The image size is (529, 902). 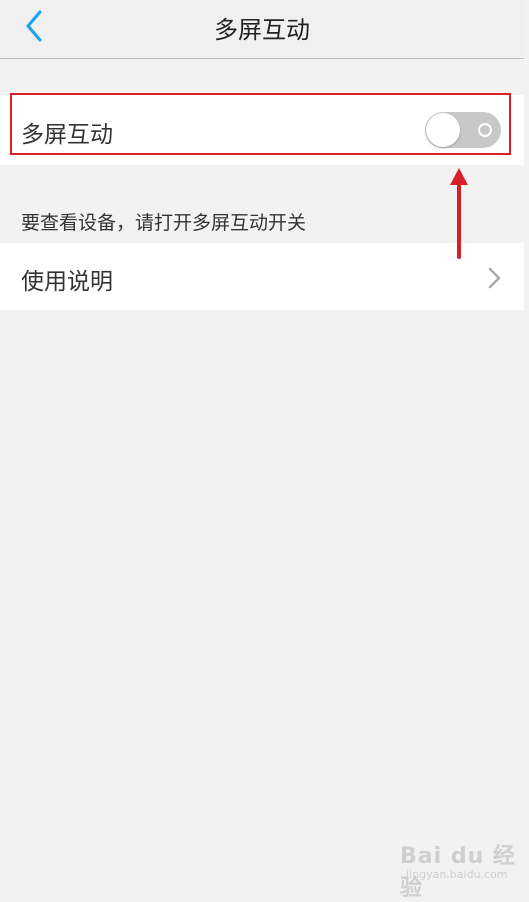 I want to click on usage-instructions-label: 使用说明, so click(x=67, y=282).